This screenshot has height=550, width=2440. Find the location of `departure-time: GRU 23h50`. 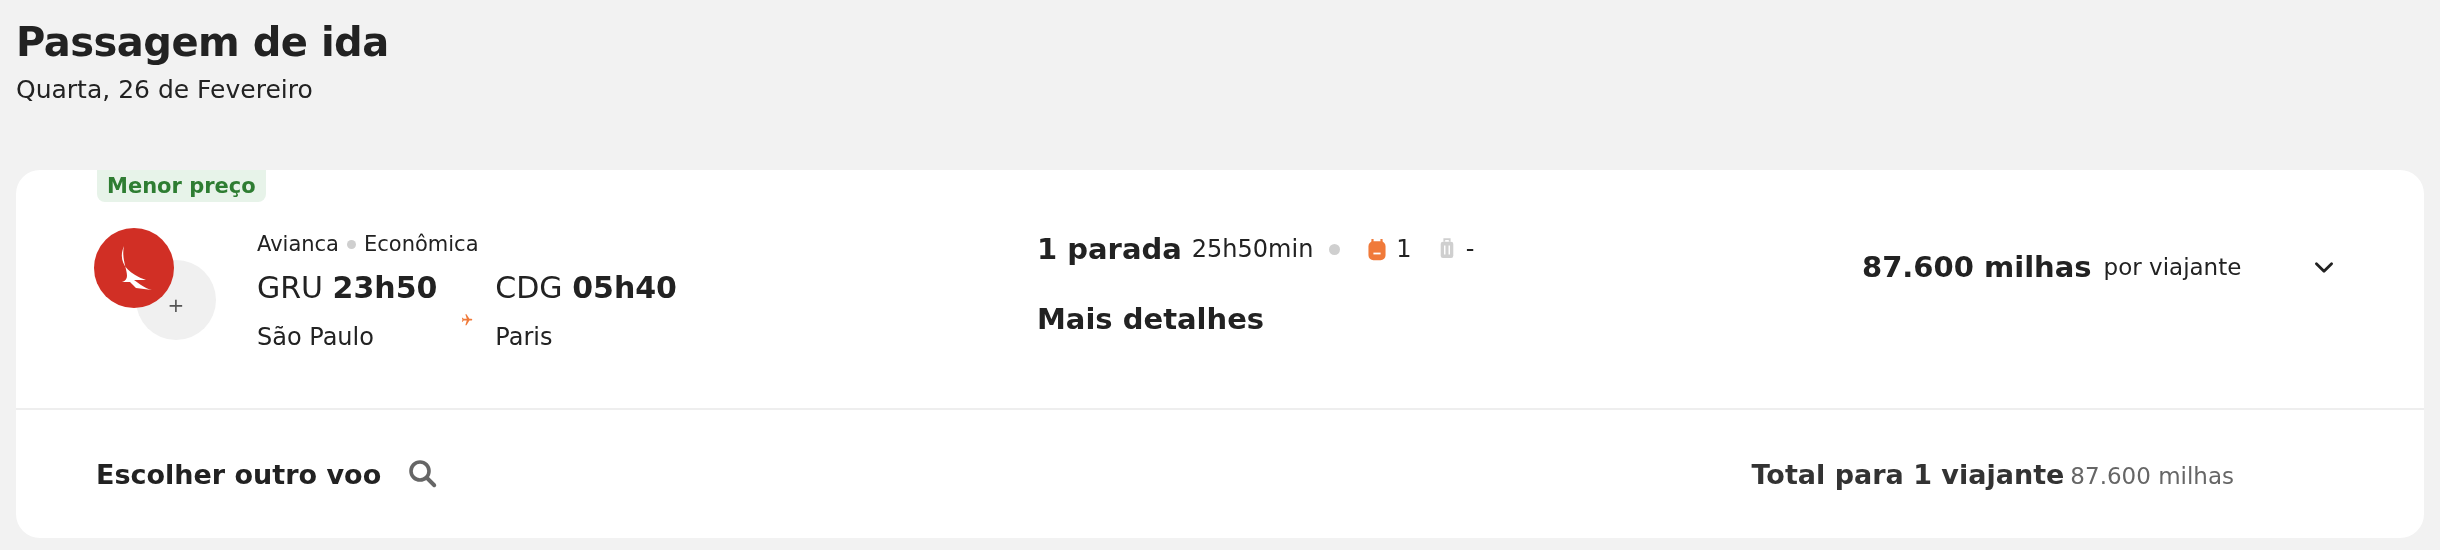

departure-time: GRU 23h50 is located at coordinates (347, 287).